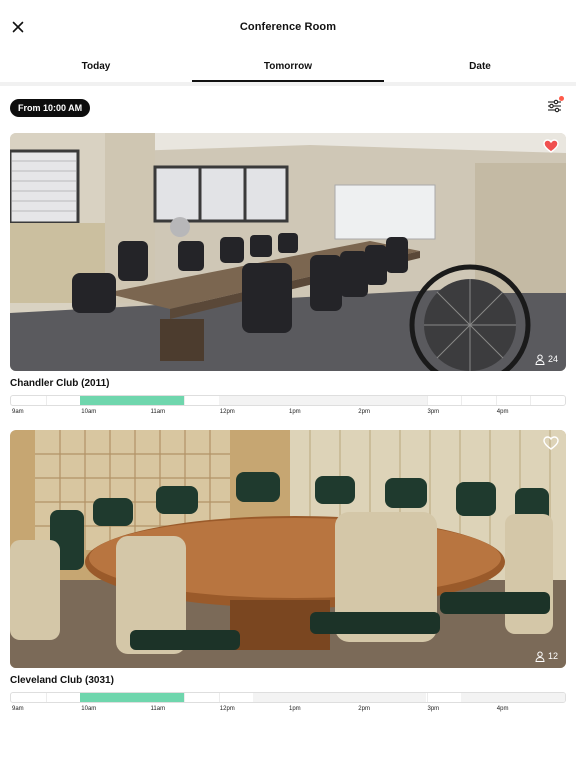  Describe the element at coordinates (546, 656) in the screenshot. I see `capacity-badge: 12` at that location.